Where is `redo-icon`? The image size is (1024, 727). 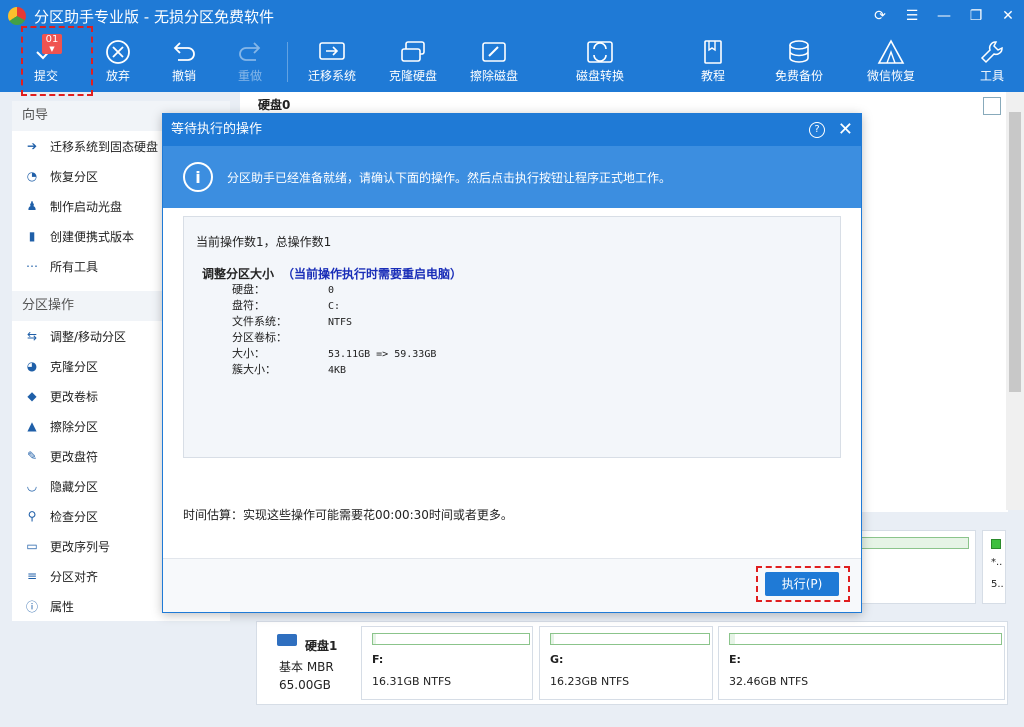
redo-icon is located at coordinates (250, 52).